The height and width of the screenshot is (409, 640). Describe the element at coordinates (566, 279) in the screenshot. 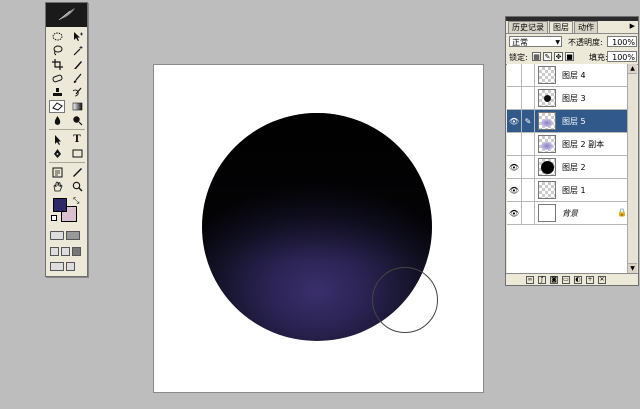

I see `new-group-icon: ▭` at that location.